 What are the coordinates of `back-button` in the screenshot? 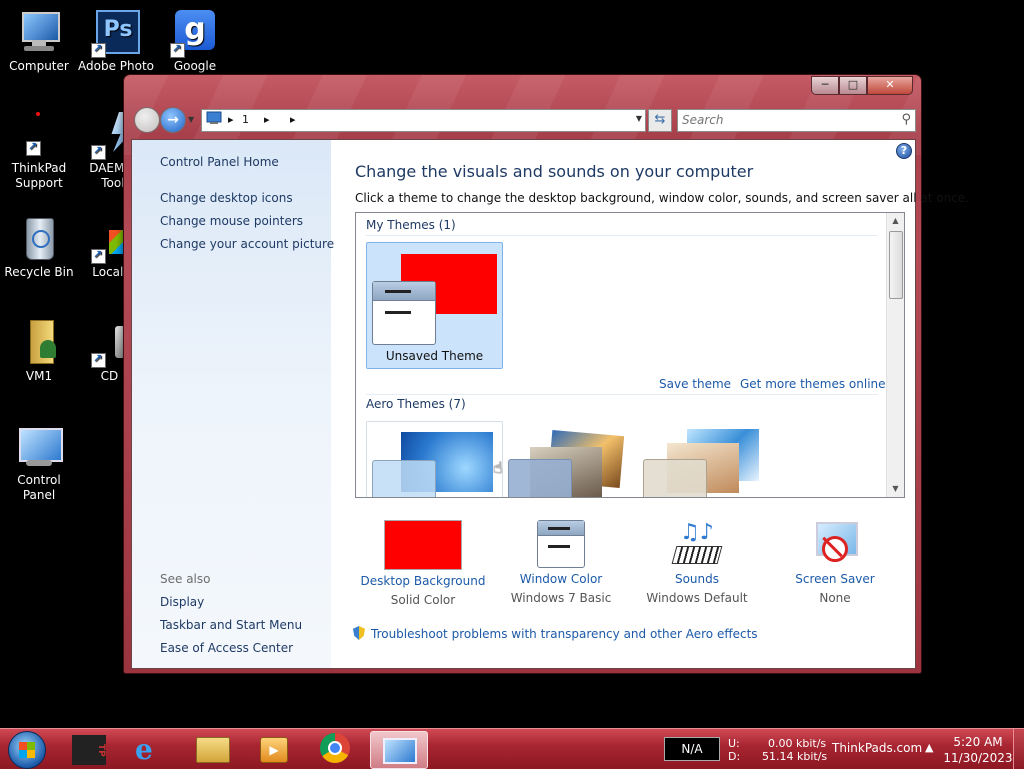 It's located at (147, 120).